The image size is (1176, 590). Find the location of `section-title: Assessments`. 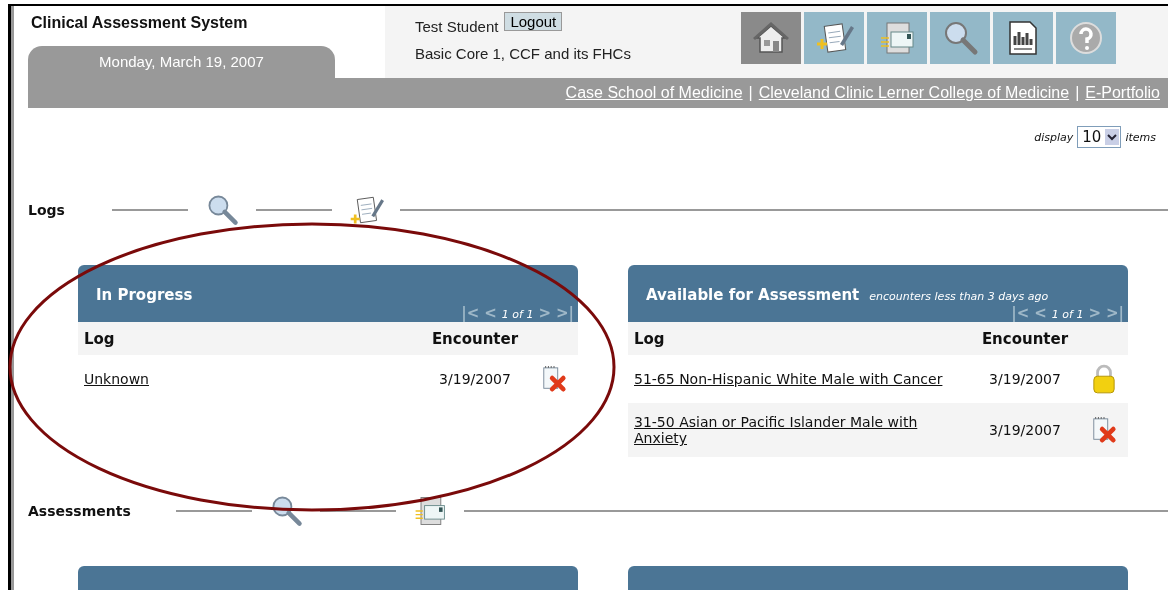

section-title: Assessments is located at coordinates (80, 511).